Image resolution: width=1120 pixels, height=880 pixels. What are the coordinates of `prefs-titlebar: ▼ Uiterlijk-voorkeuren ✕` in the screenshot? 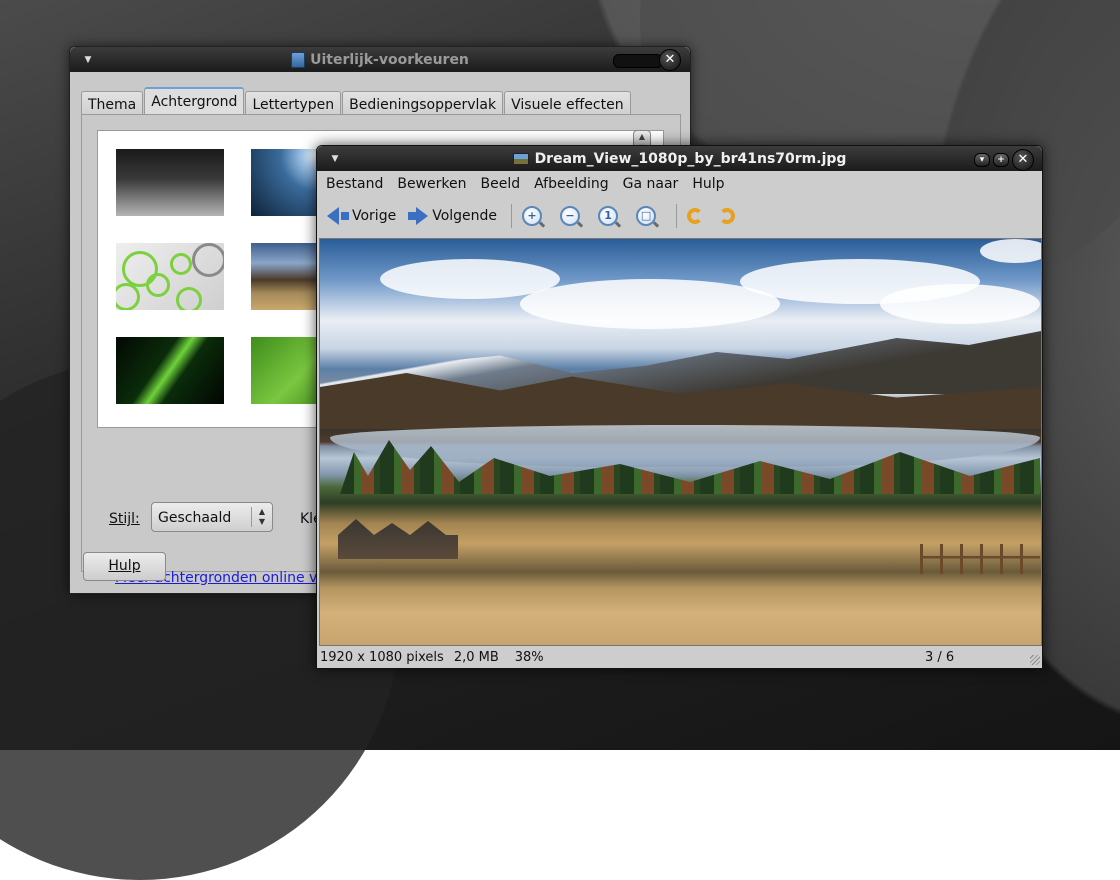 It's located at (380, 59).